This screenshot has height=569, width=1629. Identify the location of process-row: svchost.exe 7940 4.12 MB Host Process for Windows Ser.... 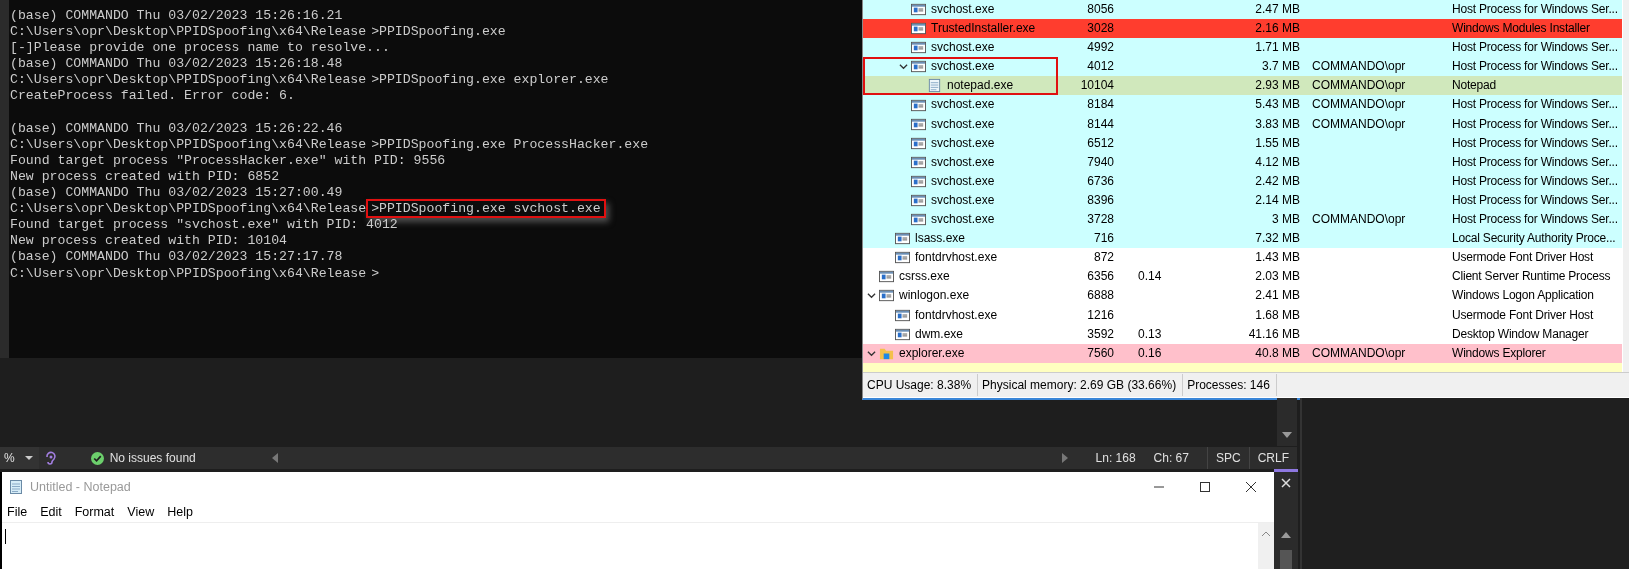
(1242, 162).